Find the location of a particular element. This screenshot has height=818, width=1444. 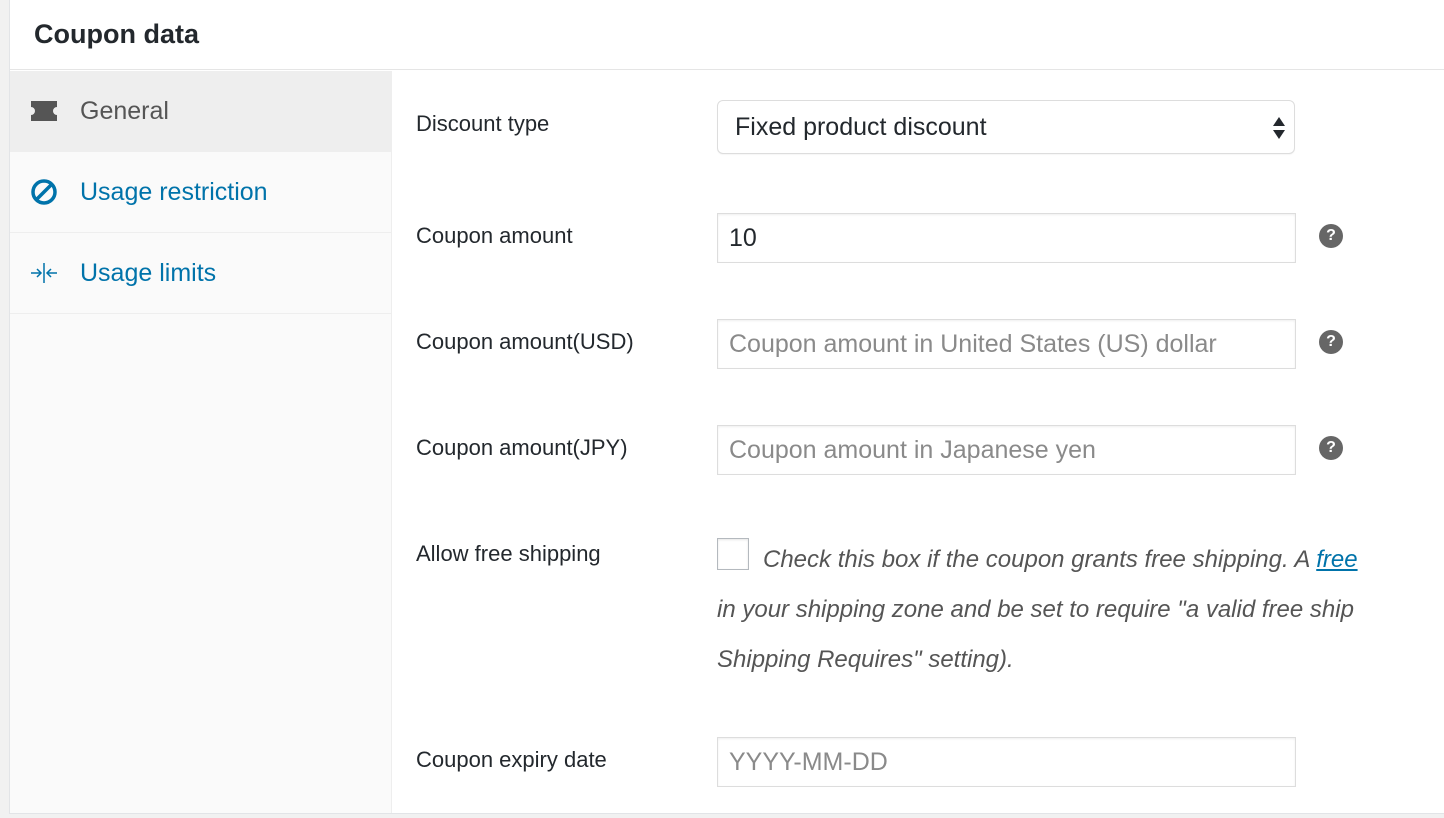

coupon-amount-usd-help-icon: ? is located at coordinates (1331, 342).